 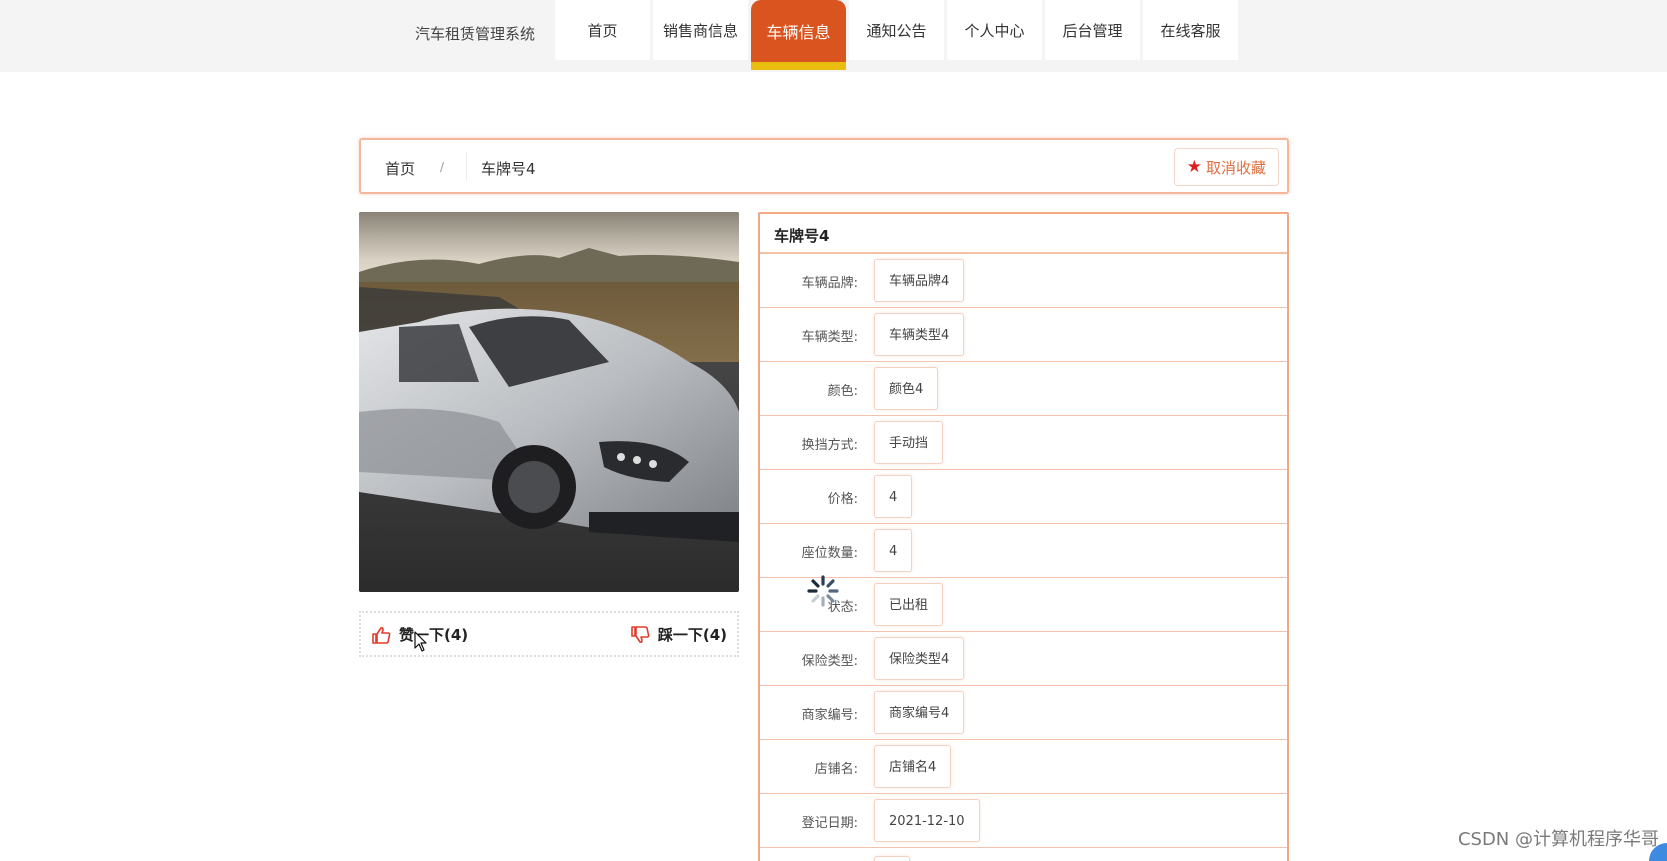 I want to click on row-value: 车辆品牌4, so click(x=919, y=280).